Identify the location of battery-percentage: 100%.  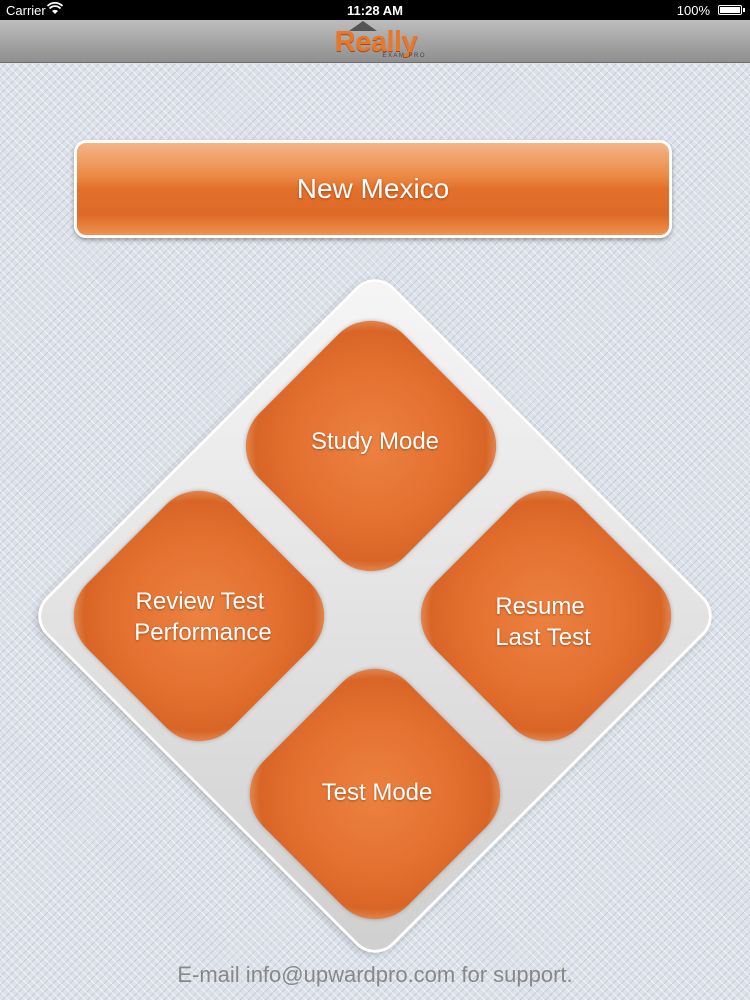
(693, 10).